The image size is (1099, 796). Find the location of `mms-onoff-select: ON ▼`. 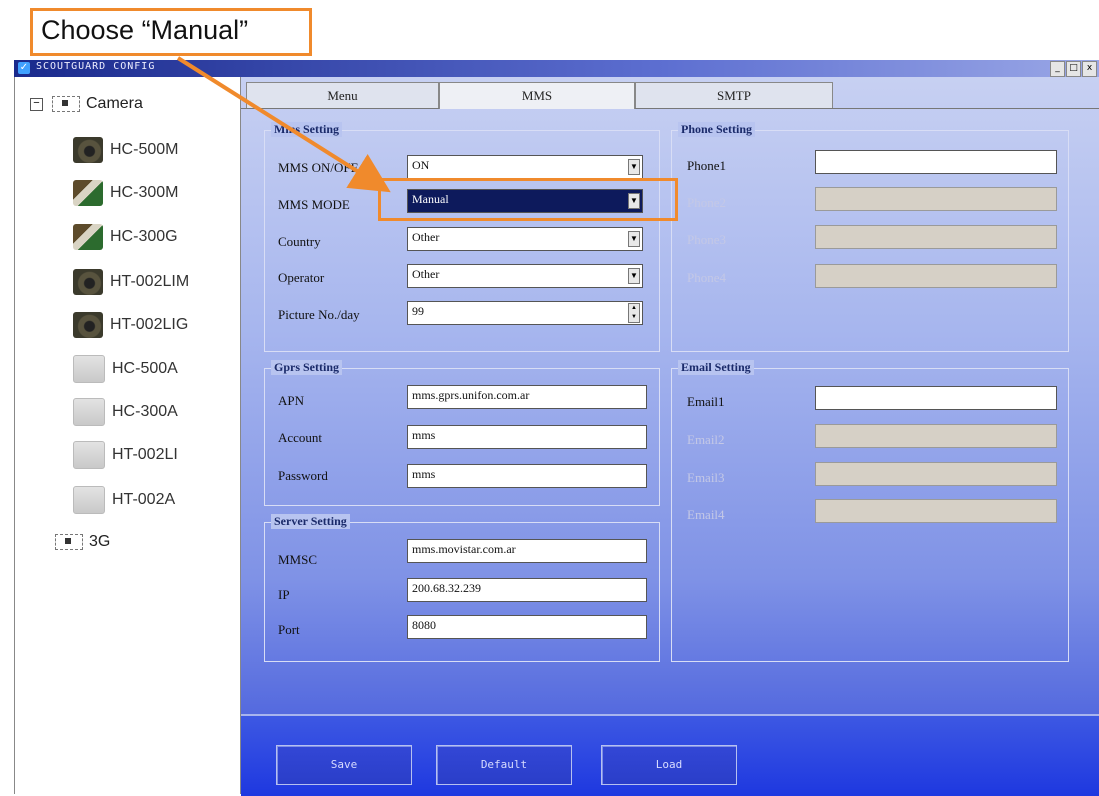

mms-onoff-select: ON ▼ is located at coordinates (525, 167).